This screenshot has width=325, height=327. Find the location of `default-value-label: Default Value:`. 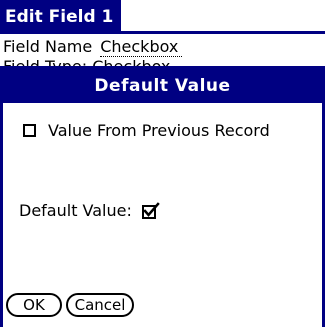

default-value-label: Default Value: is located at coordinates (75, 210).